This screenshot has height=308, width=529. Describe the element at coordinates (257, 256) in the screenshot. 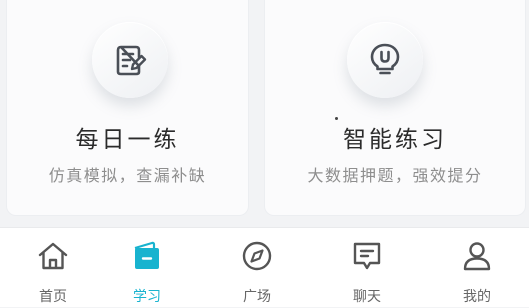

I see `compass-icon` at that location.